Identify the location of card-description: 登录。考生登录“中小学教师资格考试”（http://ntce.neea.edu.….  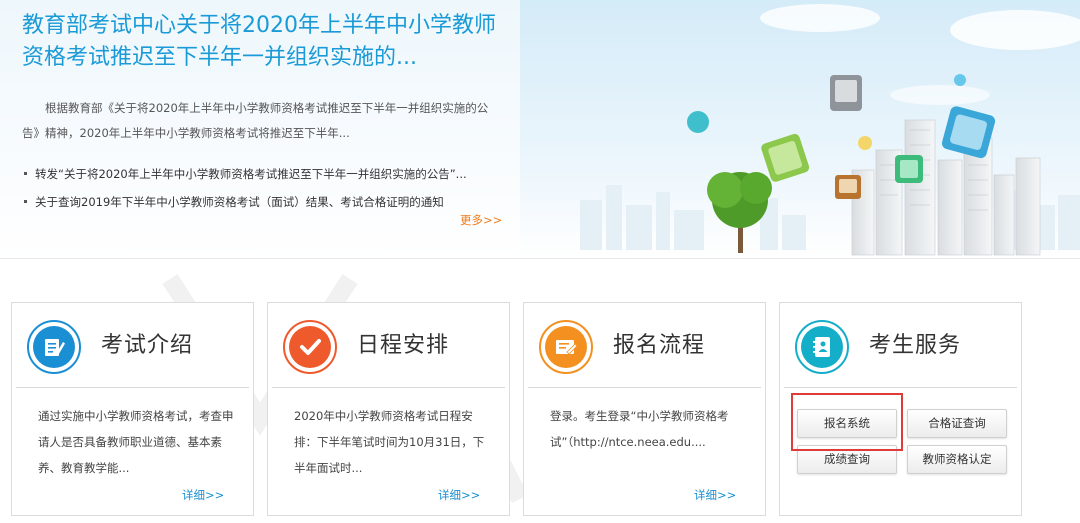
(639, 429).